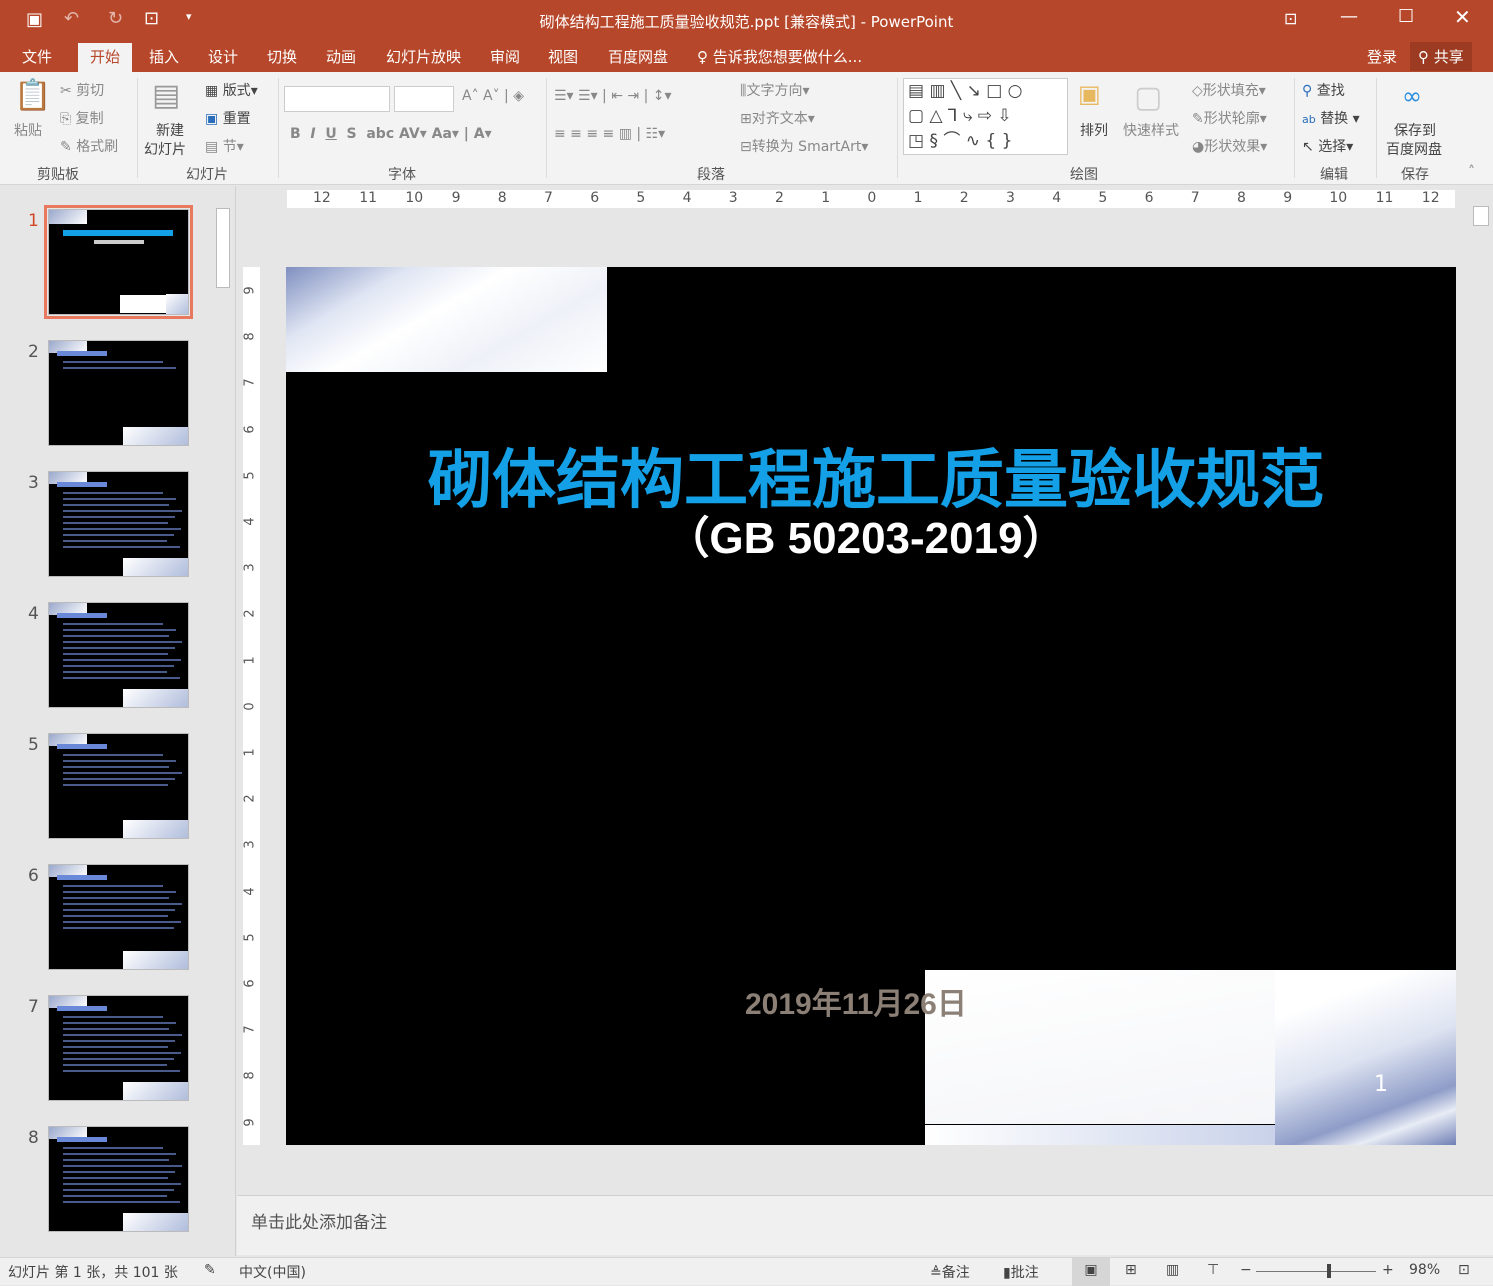 The height and width of the screenshot is (1286, 1493). Describe the element at coordinates (1462, 17) in the screenshot. I see `close-icon: ✕` at that location.